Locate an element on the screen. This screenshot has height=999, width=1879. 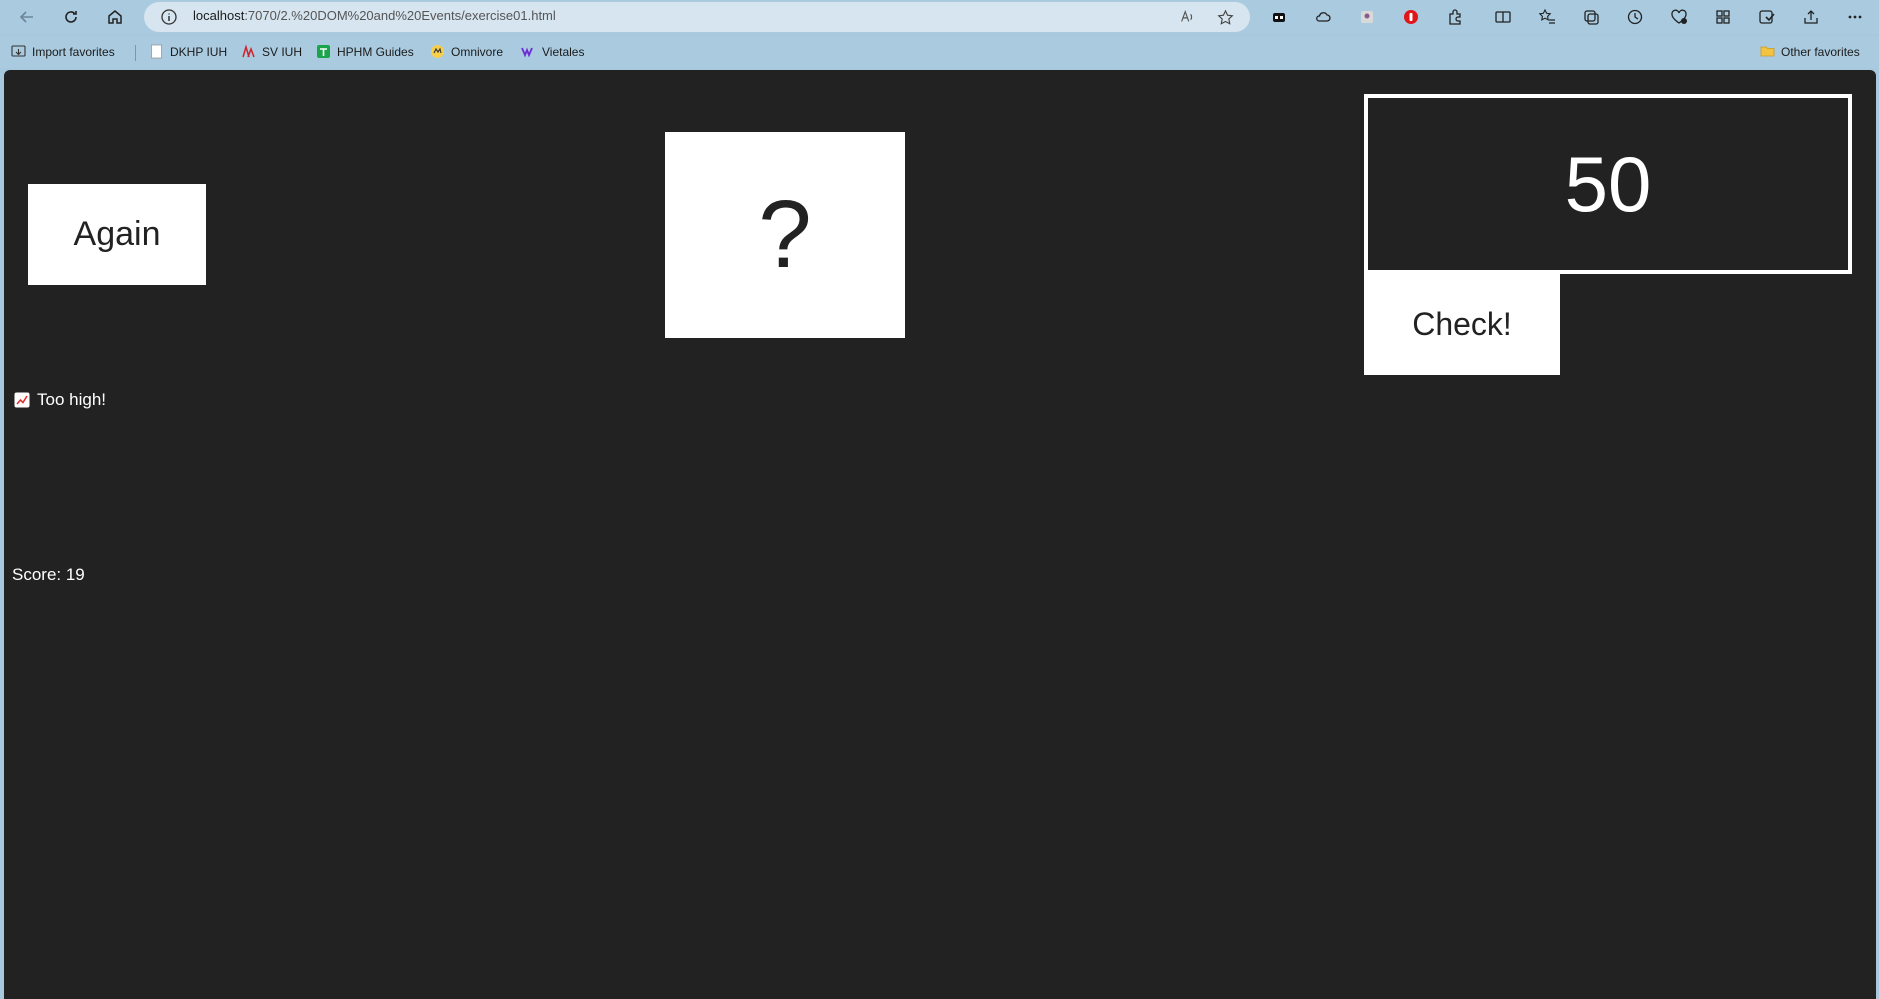
home-icon is located at coordinates (115, 17).